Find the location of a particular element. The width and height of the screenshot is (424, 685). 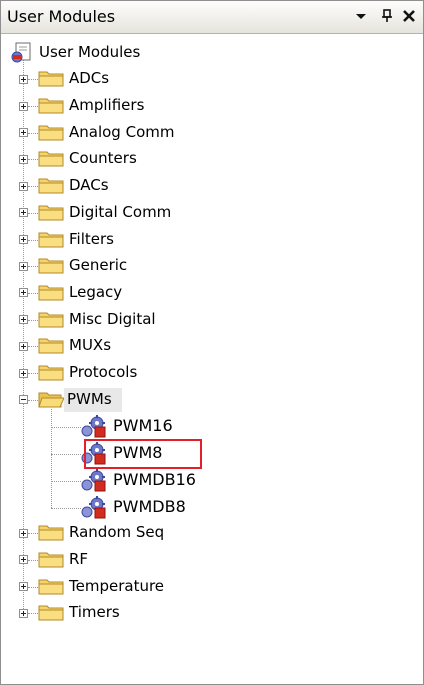

folder-label: Generic is located at coordinates (98, 265).